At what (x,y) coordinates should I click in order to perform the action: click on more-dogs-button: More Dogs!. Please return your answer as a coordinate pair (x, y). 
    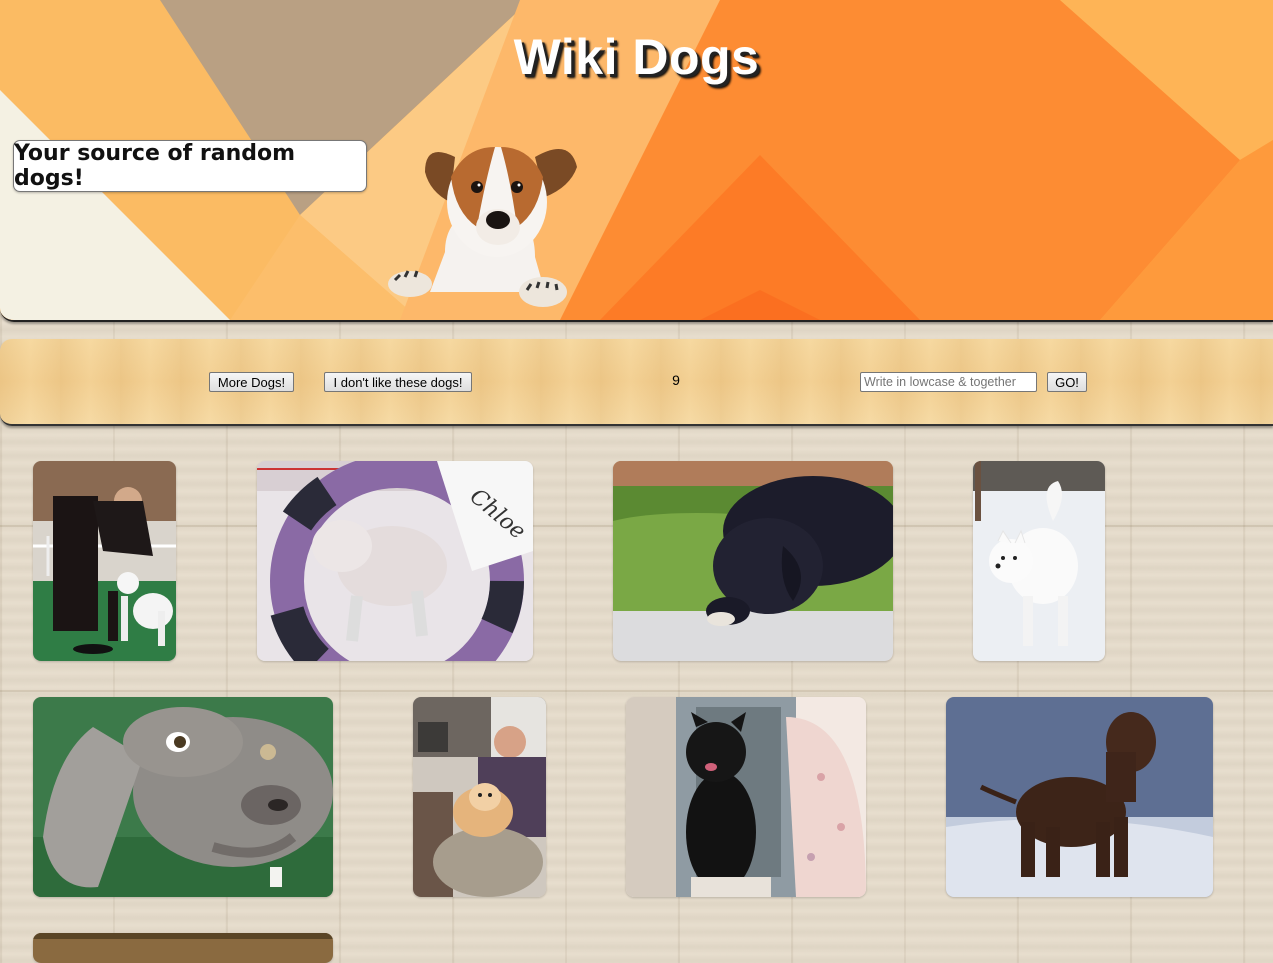
    Looking at the image, I should click on (251, 382).